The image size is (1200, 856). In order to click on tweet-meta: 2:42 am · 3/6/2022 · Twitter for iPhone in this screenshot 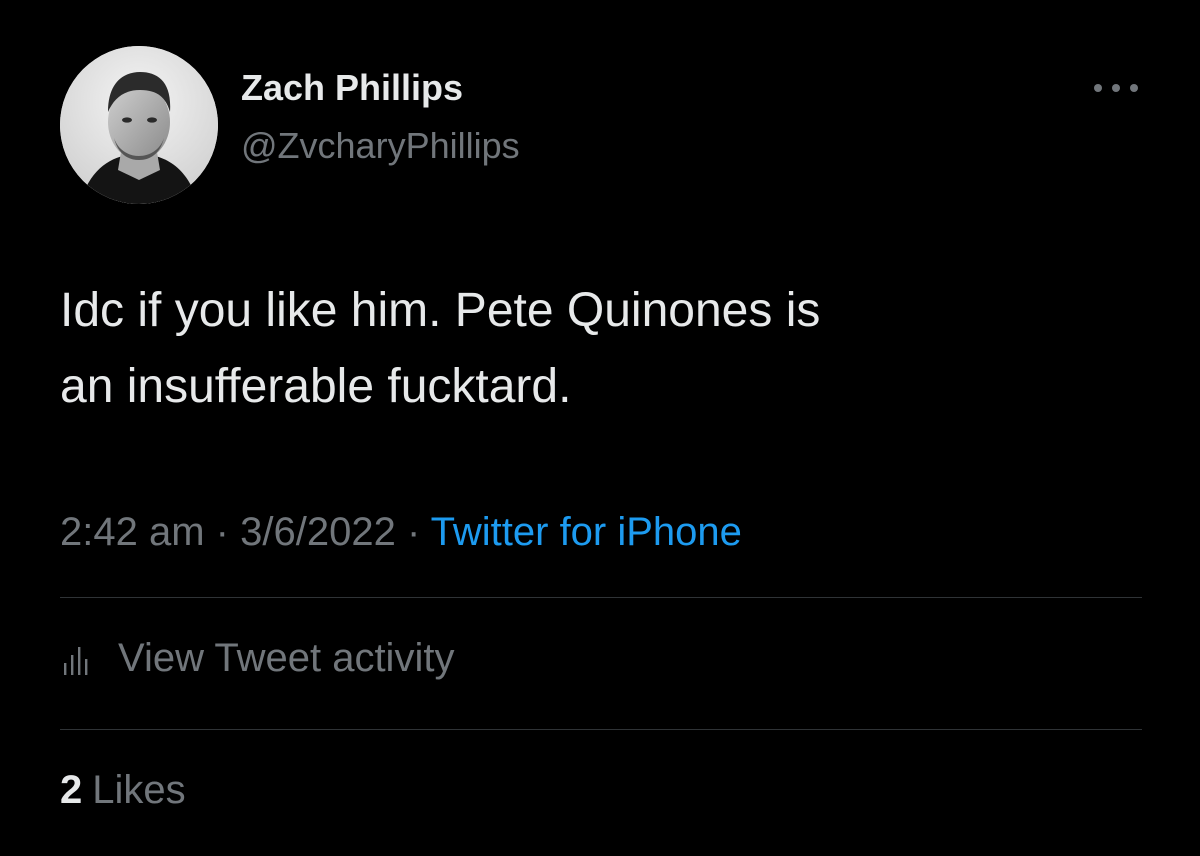, I will do `click(401, 532)`.